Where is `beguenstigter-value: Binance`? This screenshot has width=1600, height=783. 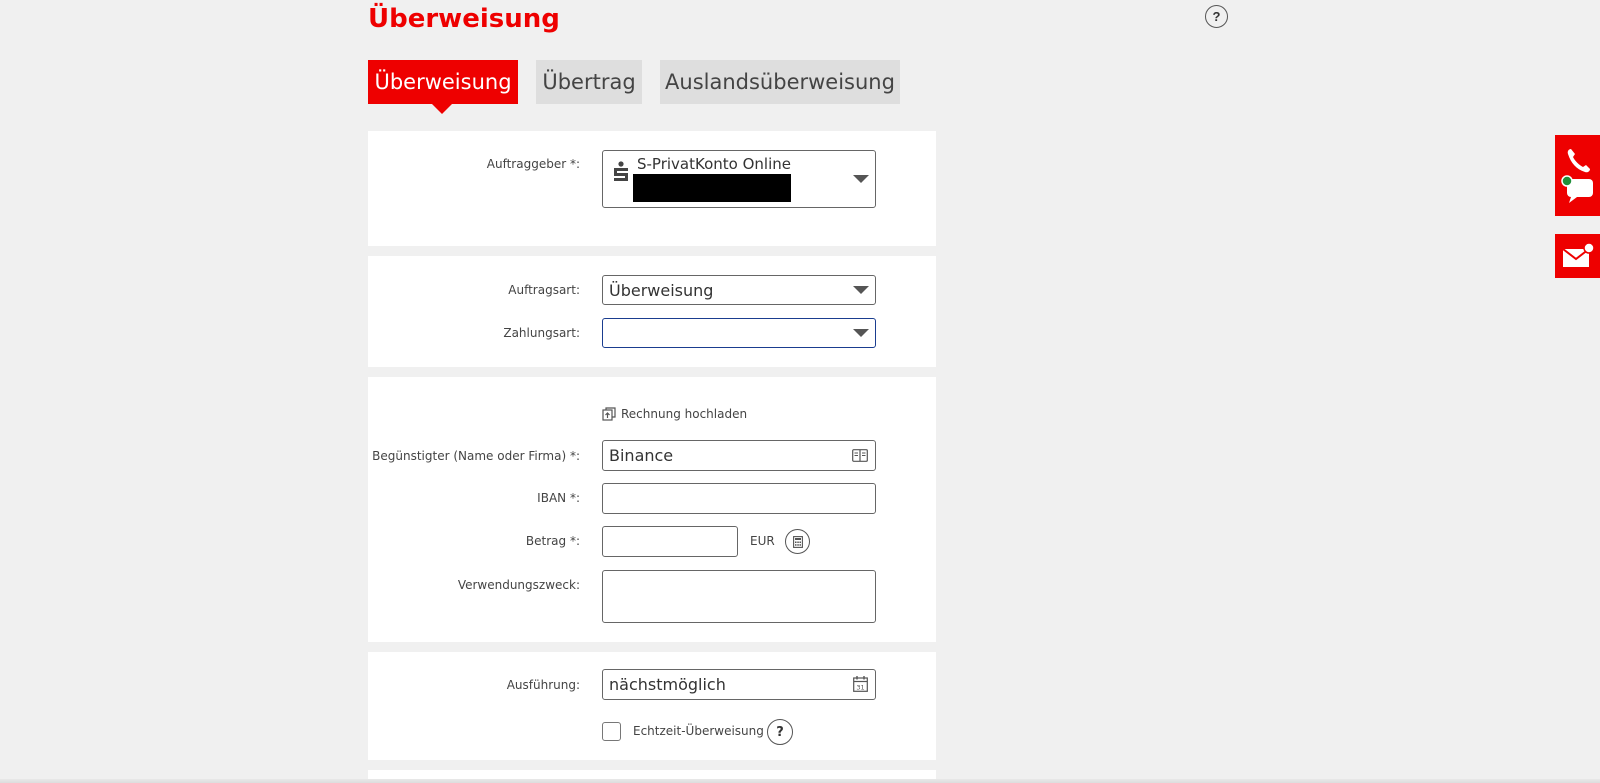 beguenstigter-value: Binance is located at coordinates (641, 455).